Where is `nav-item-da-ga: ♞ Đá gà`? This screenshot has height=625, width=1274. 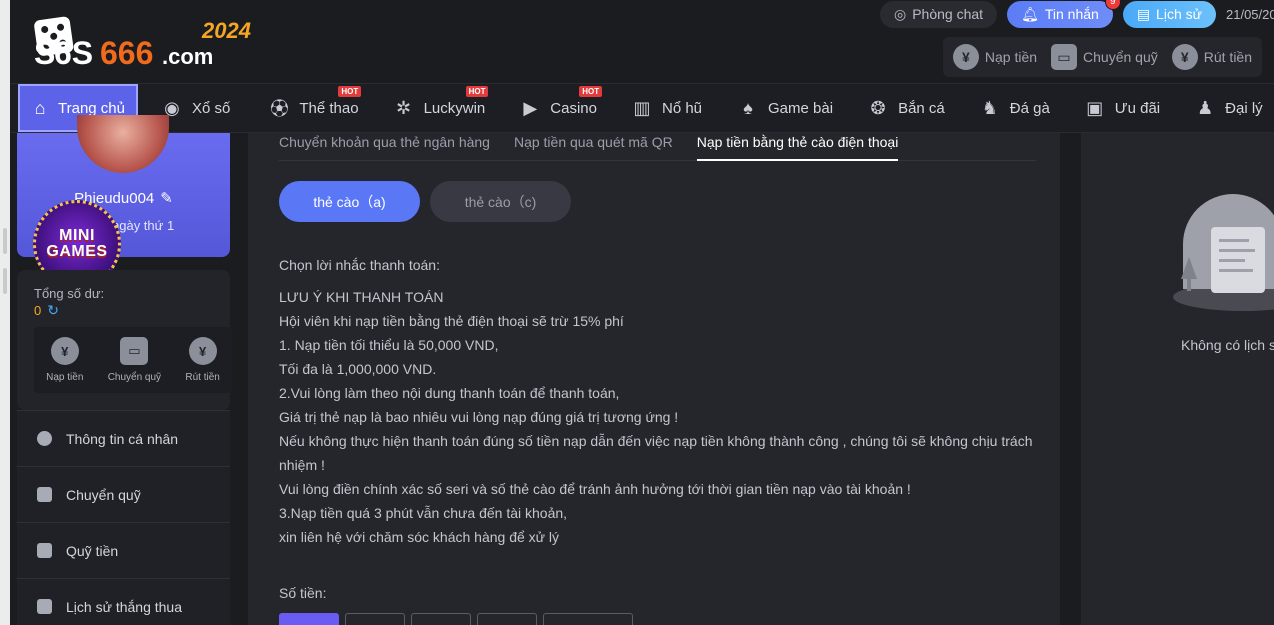 nav-item-da-ga: ♞ Đá gà is located at coordinates (1014, 108).